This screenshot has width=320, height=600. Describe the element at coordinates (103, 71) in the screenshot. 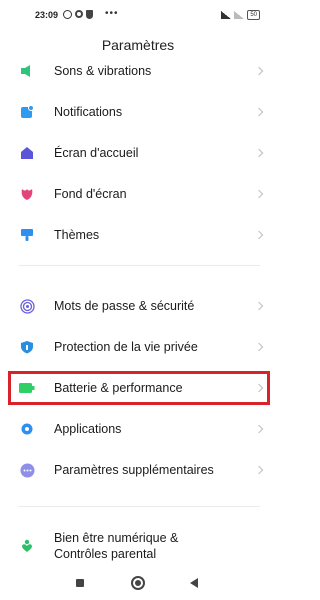

I see `settings-item-label: Sons & vibrations` at that location.